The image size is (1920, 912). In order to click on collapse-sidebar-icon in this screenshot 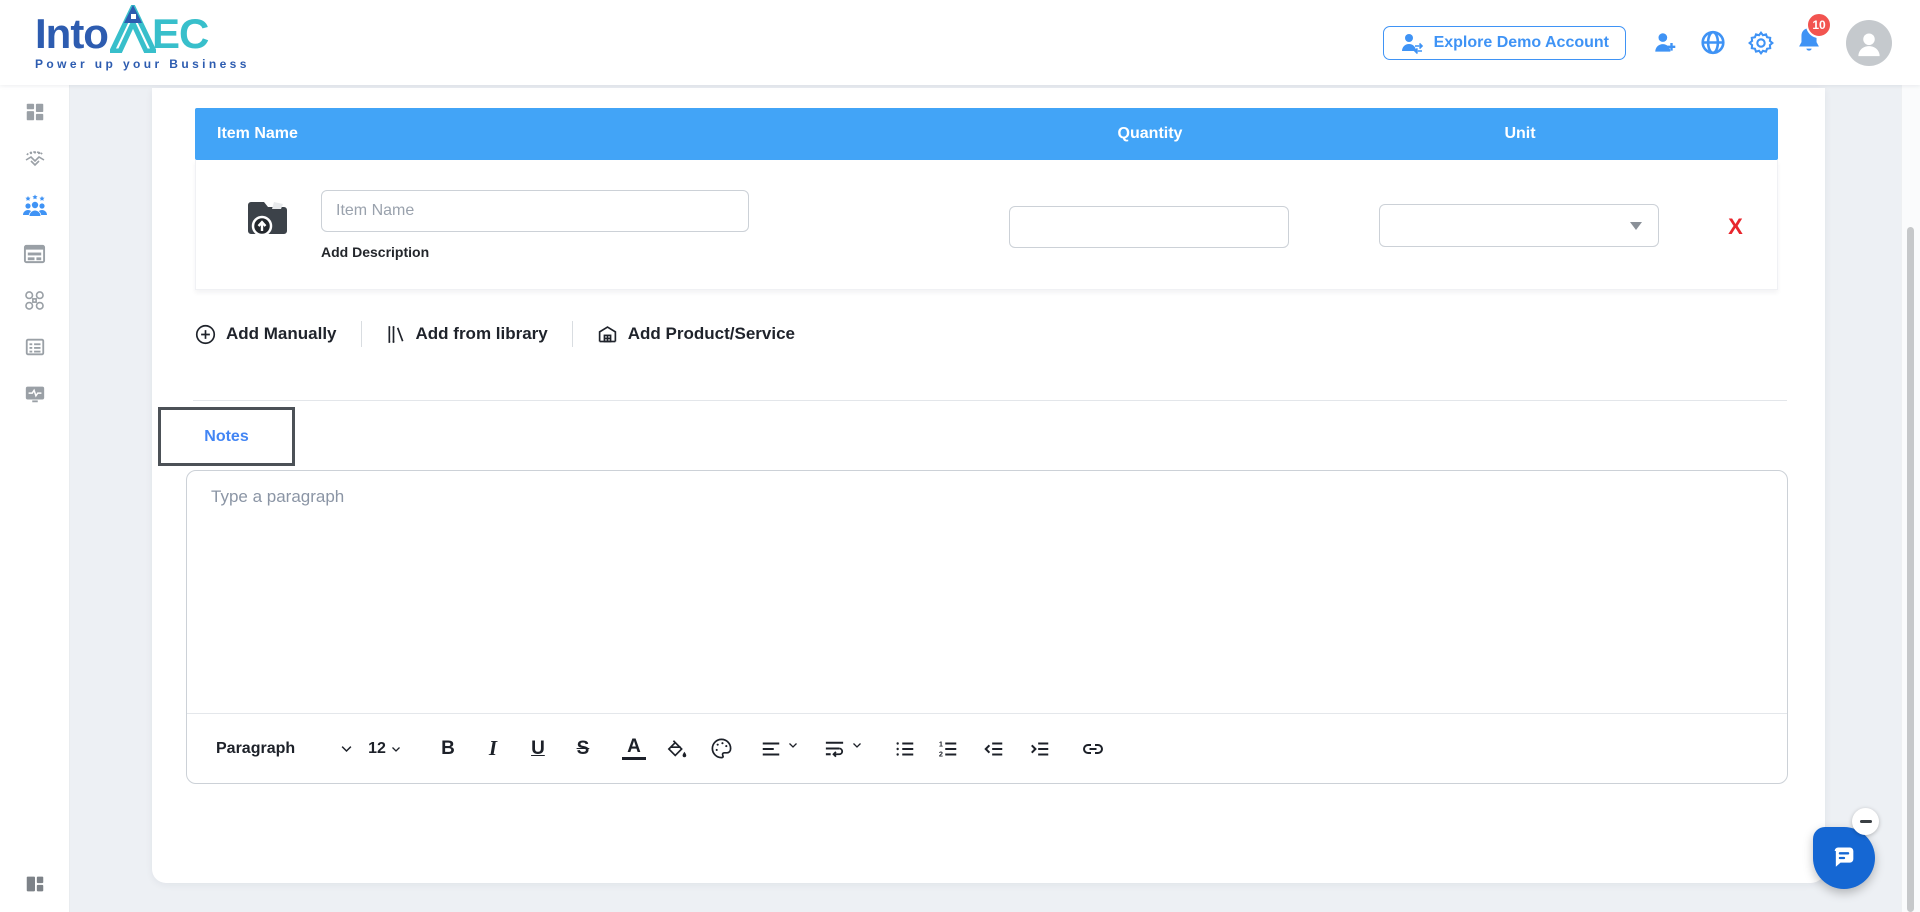, I will do `click(34, 884)`.